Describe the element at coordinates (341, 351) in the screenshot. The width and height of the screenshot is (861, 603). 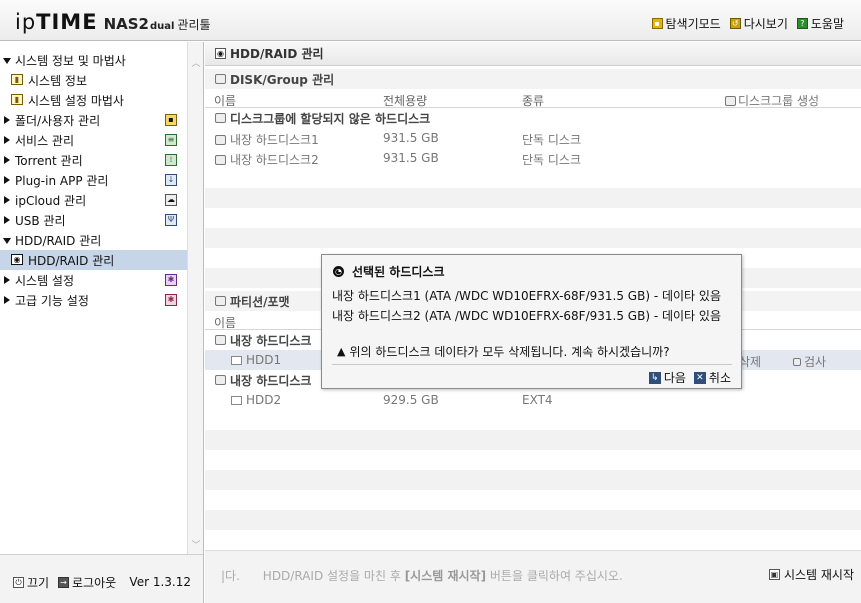
I see `warning-icon: ▲` at that location.